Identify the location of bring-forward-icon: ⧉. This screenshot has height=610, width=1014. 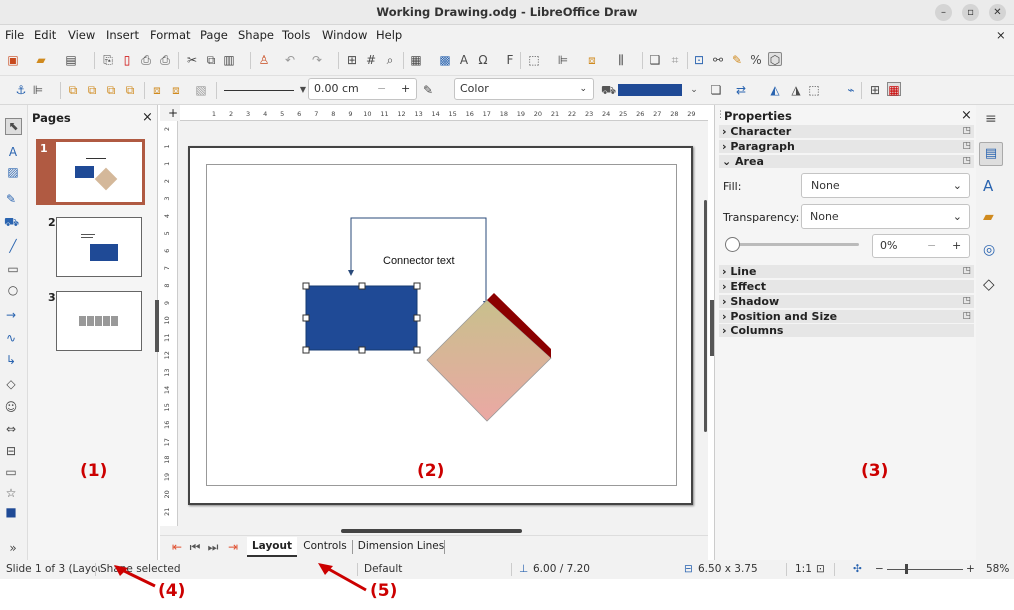
(92, 90).